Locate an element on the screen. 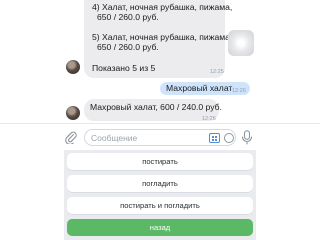  reply-message: Махровый халат, 600 / 240.0 руб. 12:26 is located at coordinates (153, 110).